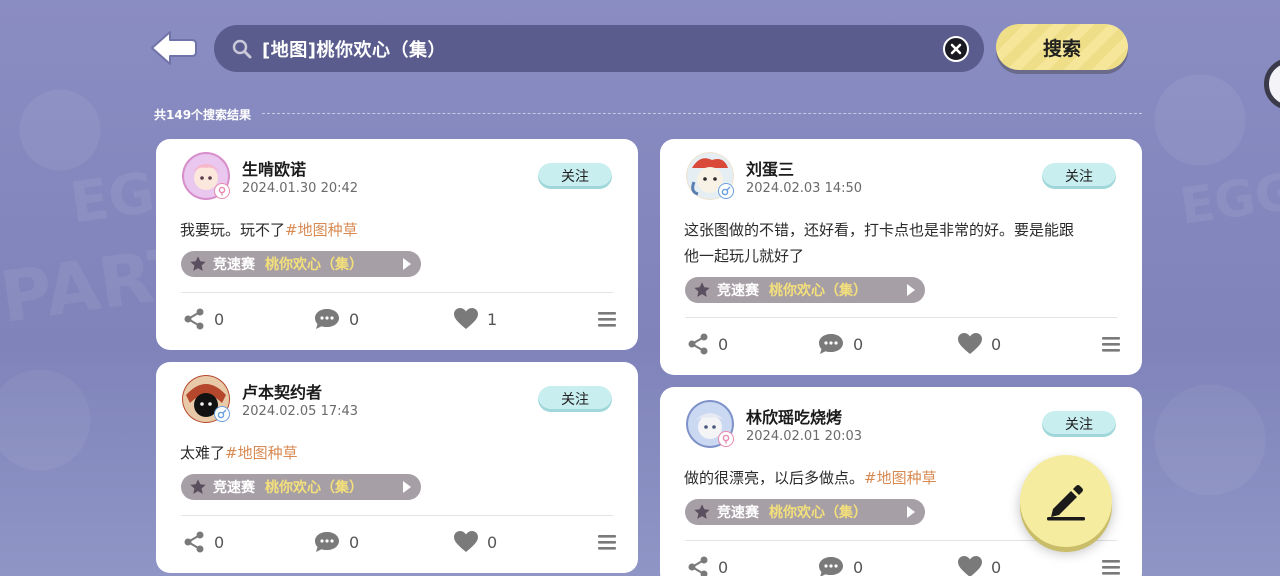 This screenshot has width=1280, height=576. I want to click on back-arrow-icon, so click(174, 48).